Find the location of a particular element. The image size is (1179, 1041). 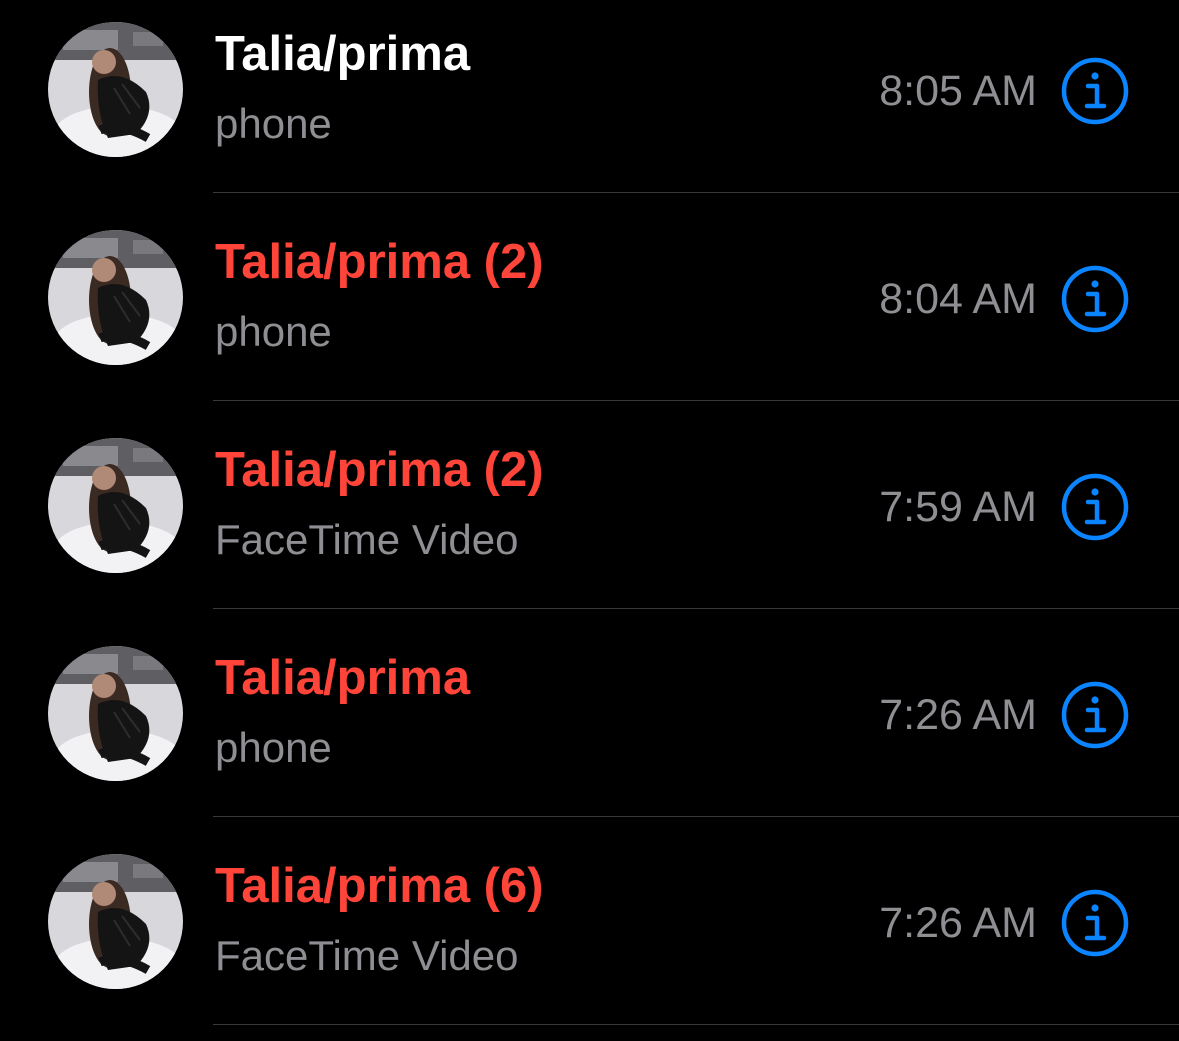

contact-name: Talia/prima (6) is located at coordinates (379, 886).